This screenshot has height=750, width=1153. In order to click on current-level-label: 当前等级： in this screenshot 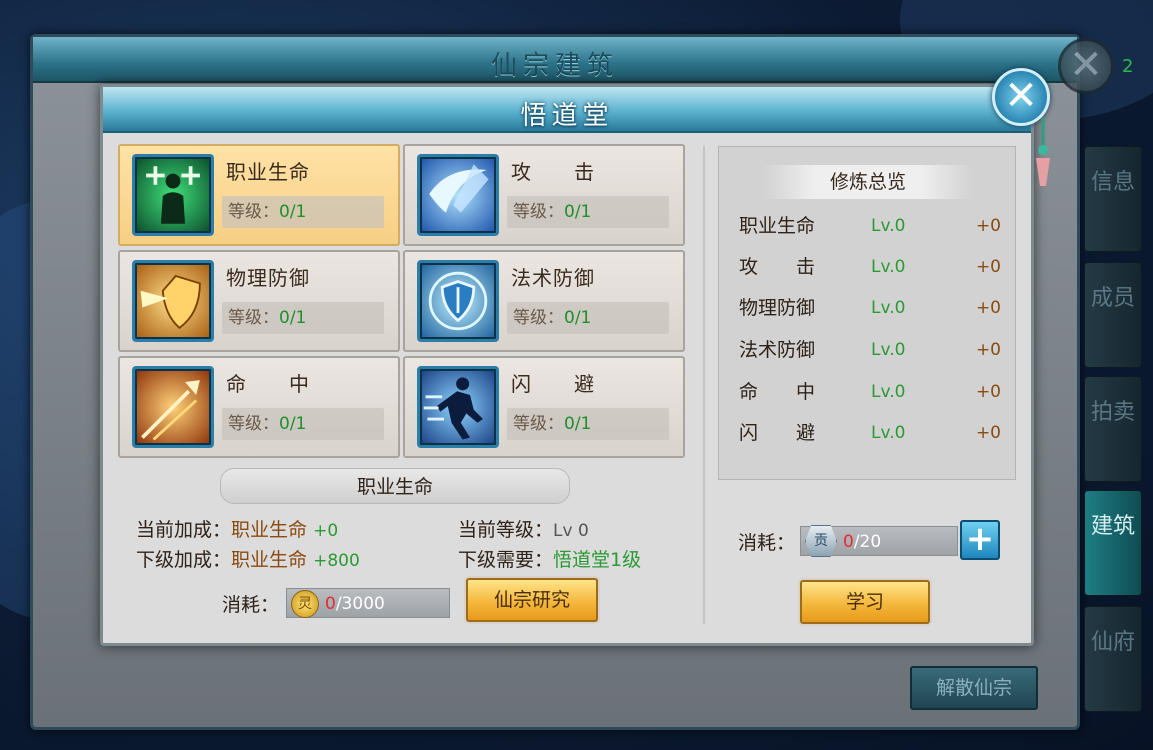, I will do `click(506, 530)`.